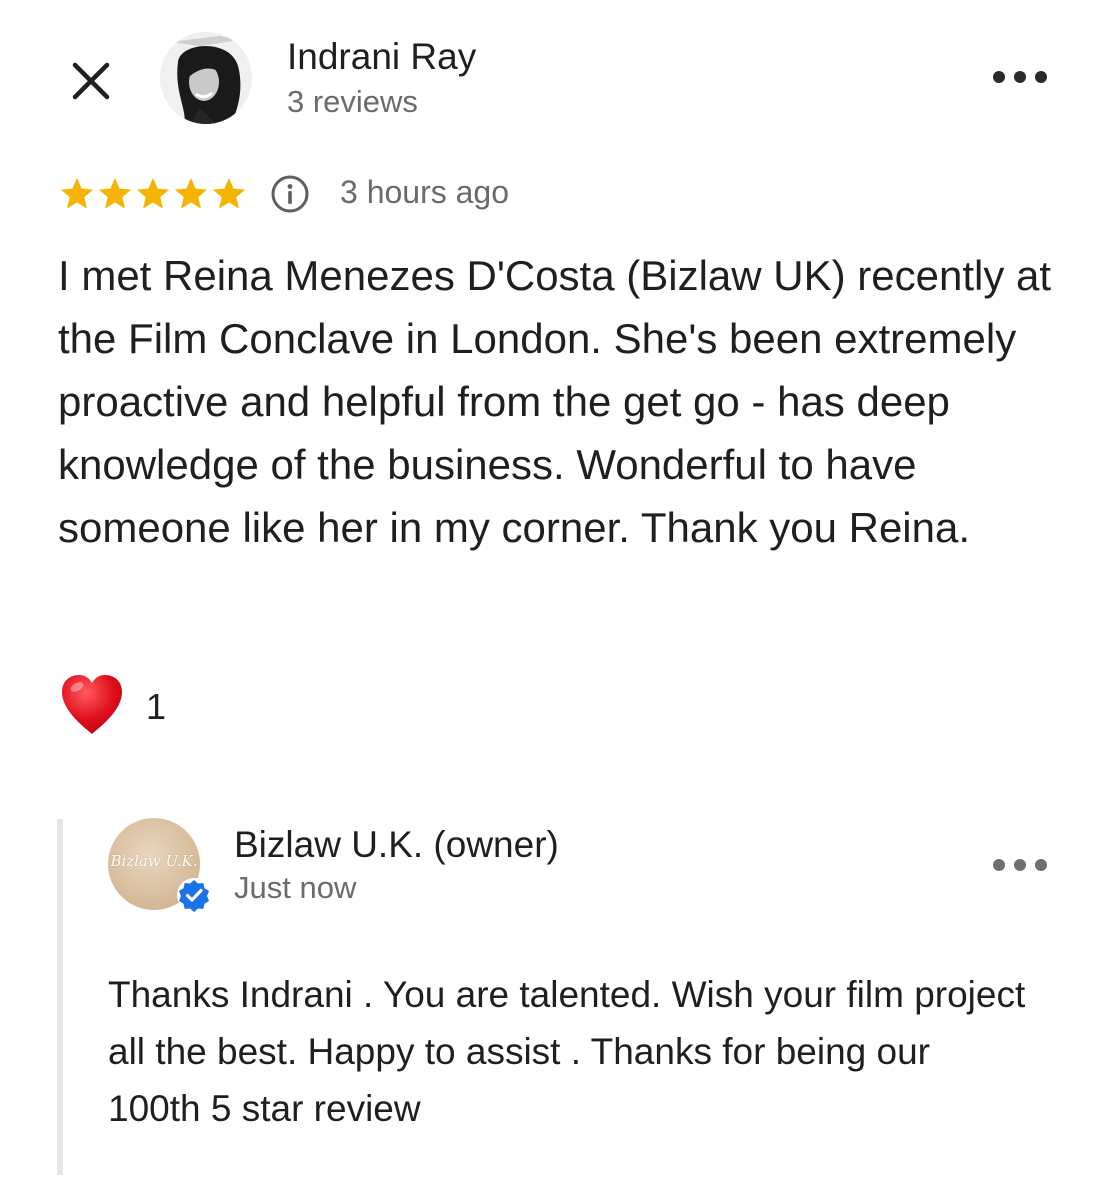  I want to click on reaction-count: 1, so click(156, 706).